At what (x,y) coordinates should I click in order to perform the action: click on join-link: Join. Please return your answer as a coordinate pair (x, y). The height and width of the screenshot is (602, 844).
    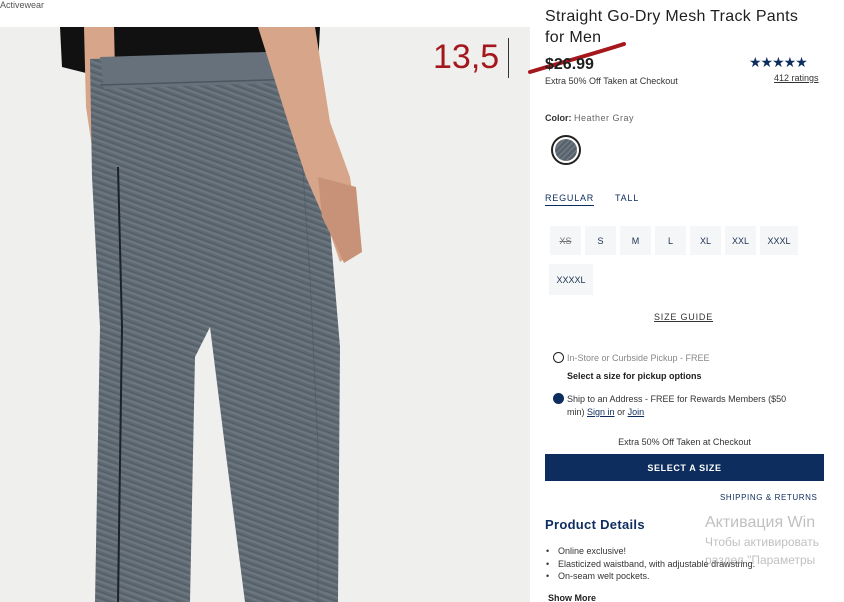
    Looking at the image, I should click on (636, 412).